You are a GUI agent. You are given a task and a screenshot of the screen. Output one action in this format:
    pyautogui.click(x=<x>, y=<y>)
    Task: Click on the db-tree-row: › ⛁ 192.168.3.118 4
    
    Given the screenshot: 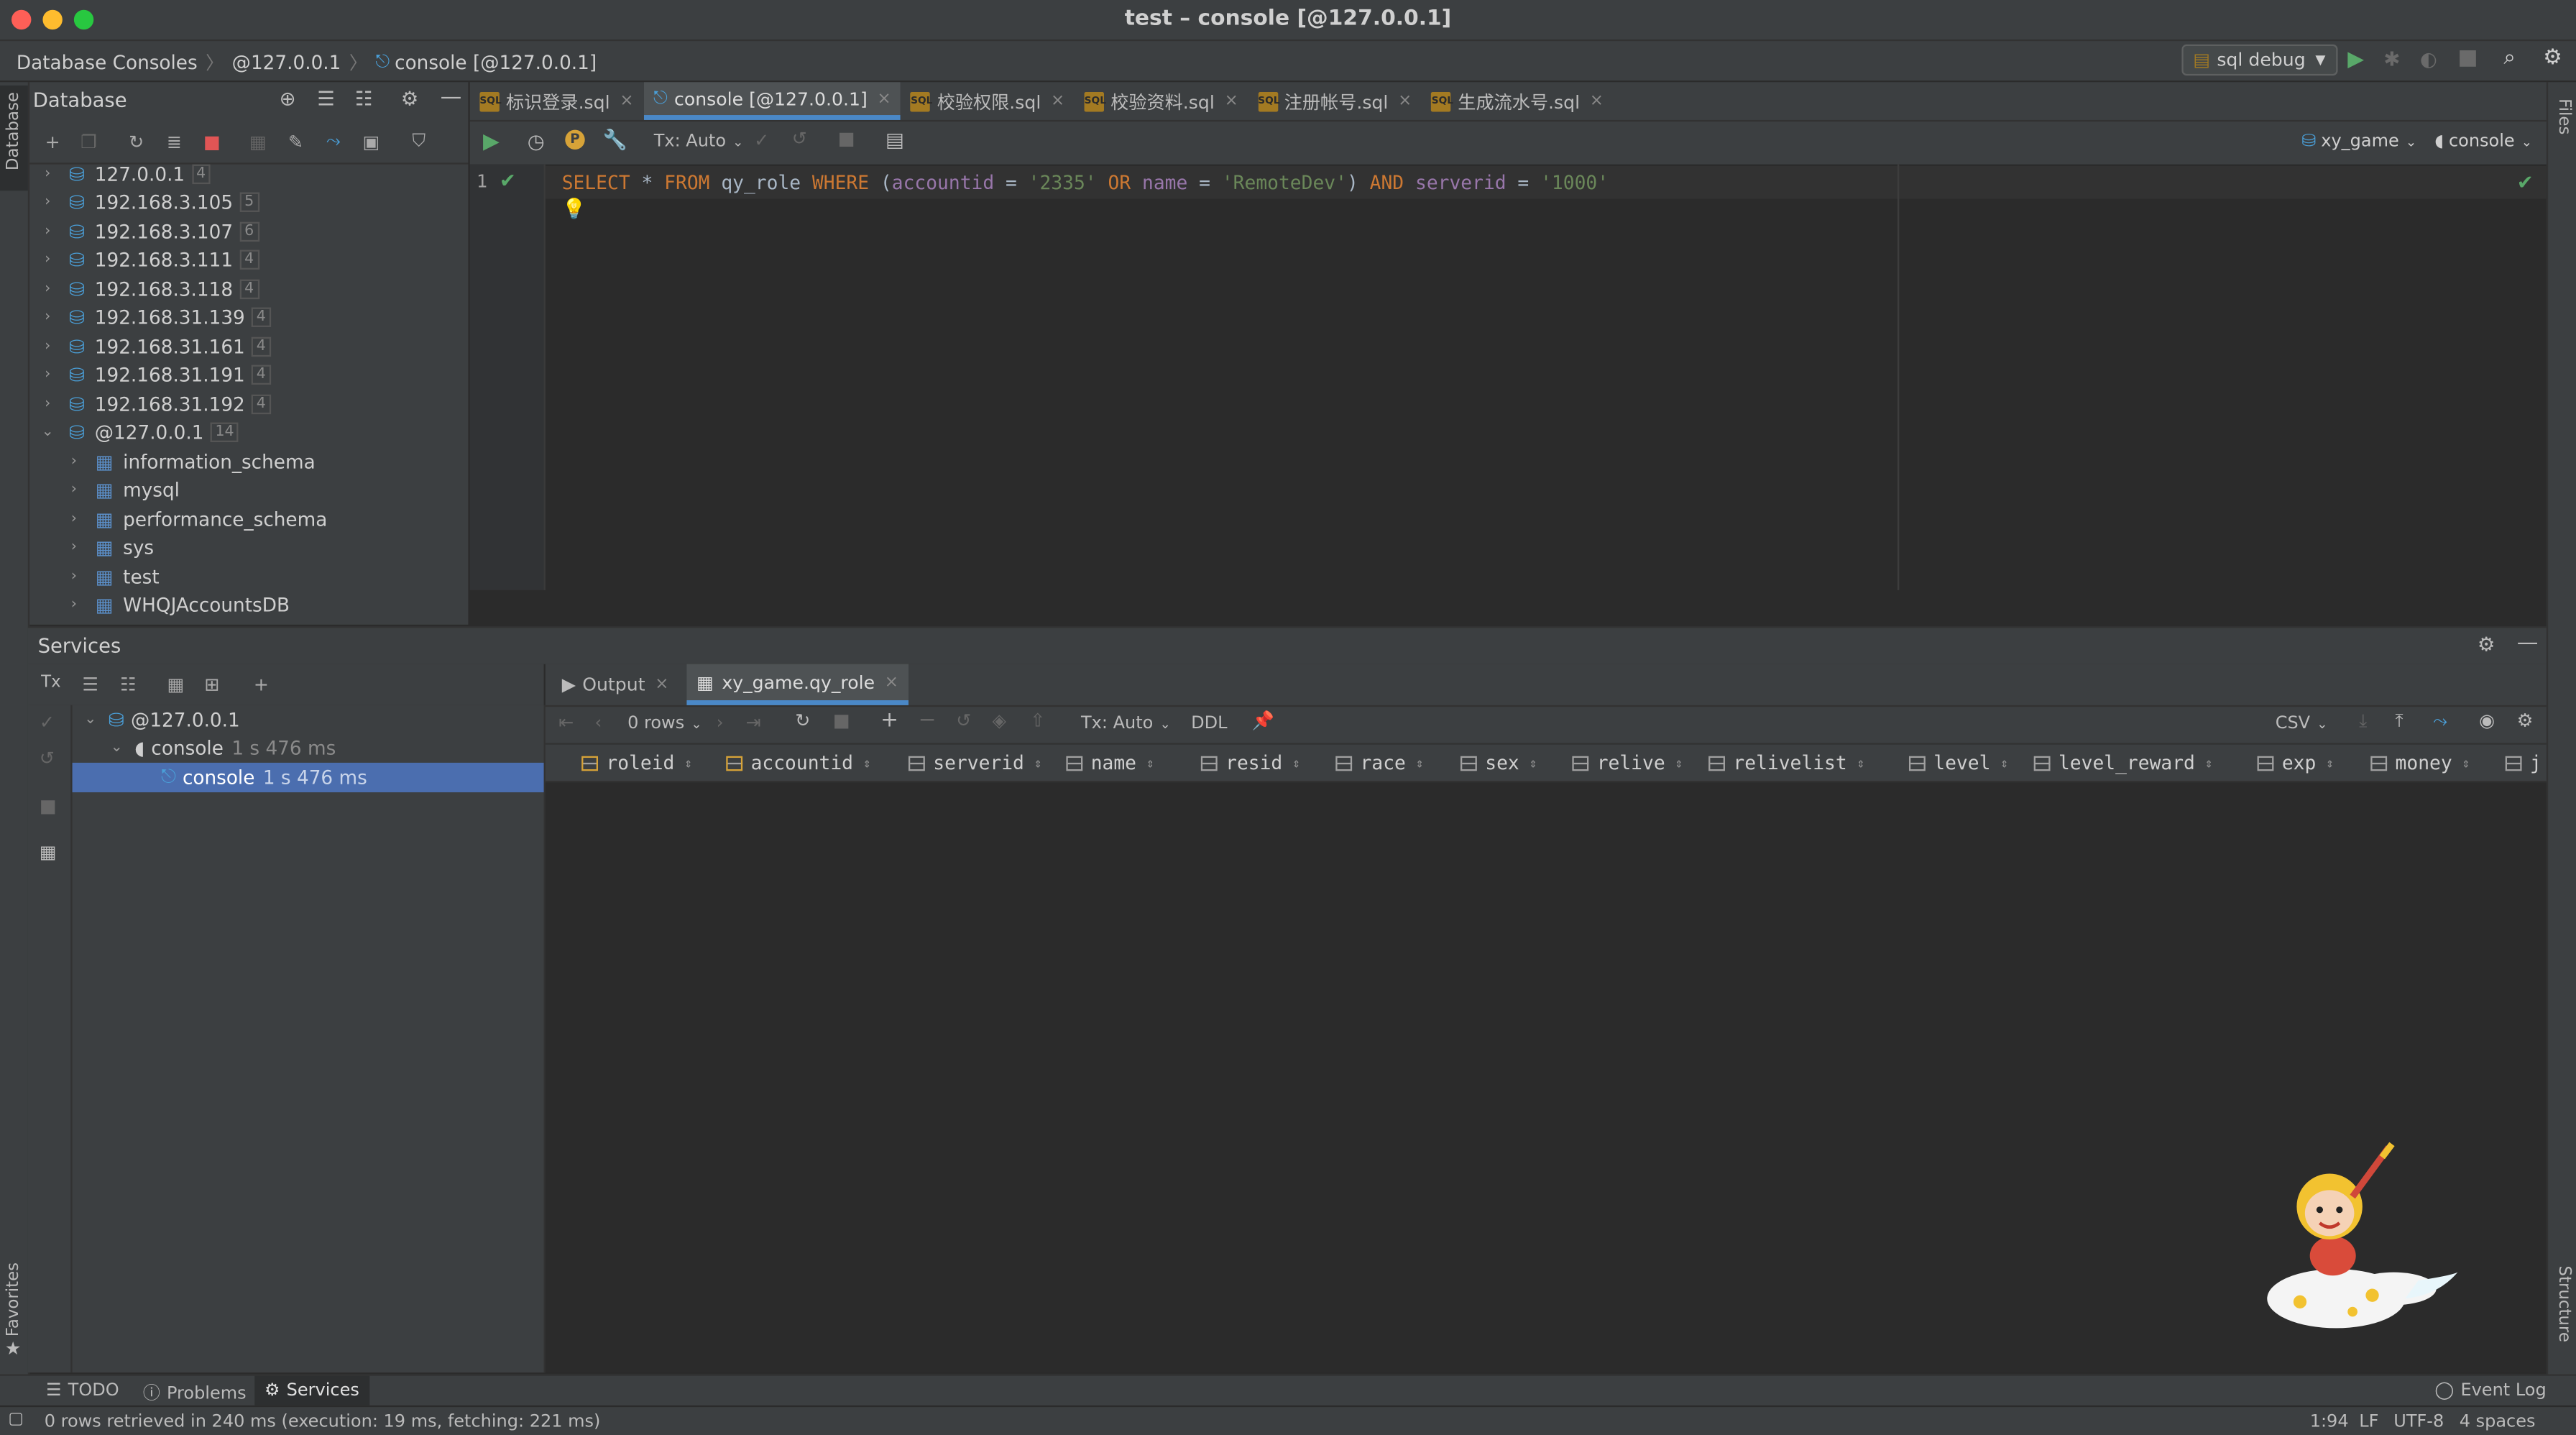 What is the action you would take?
    pyautogui.click(x=234, y=289)
    